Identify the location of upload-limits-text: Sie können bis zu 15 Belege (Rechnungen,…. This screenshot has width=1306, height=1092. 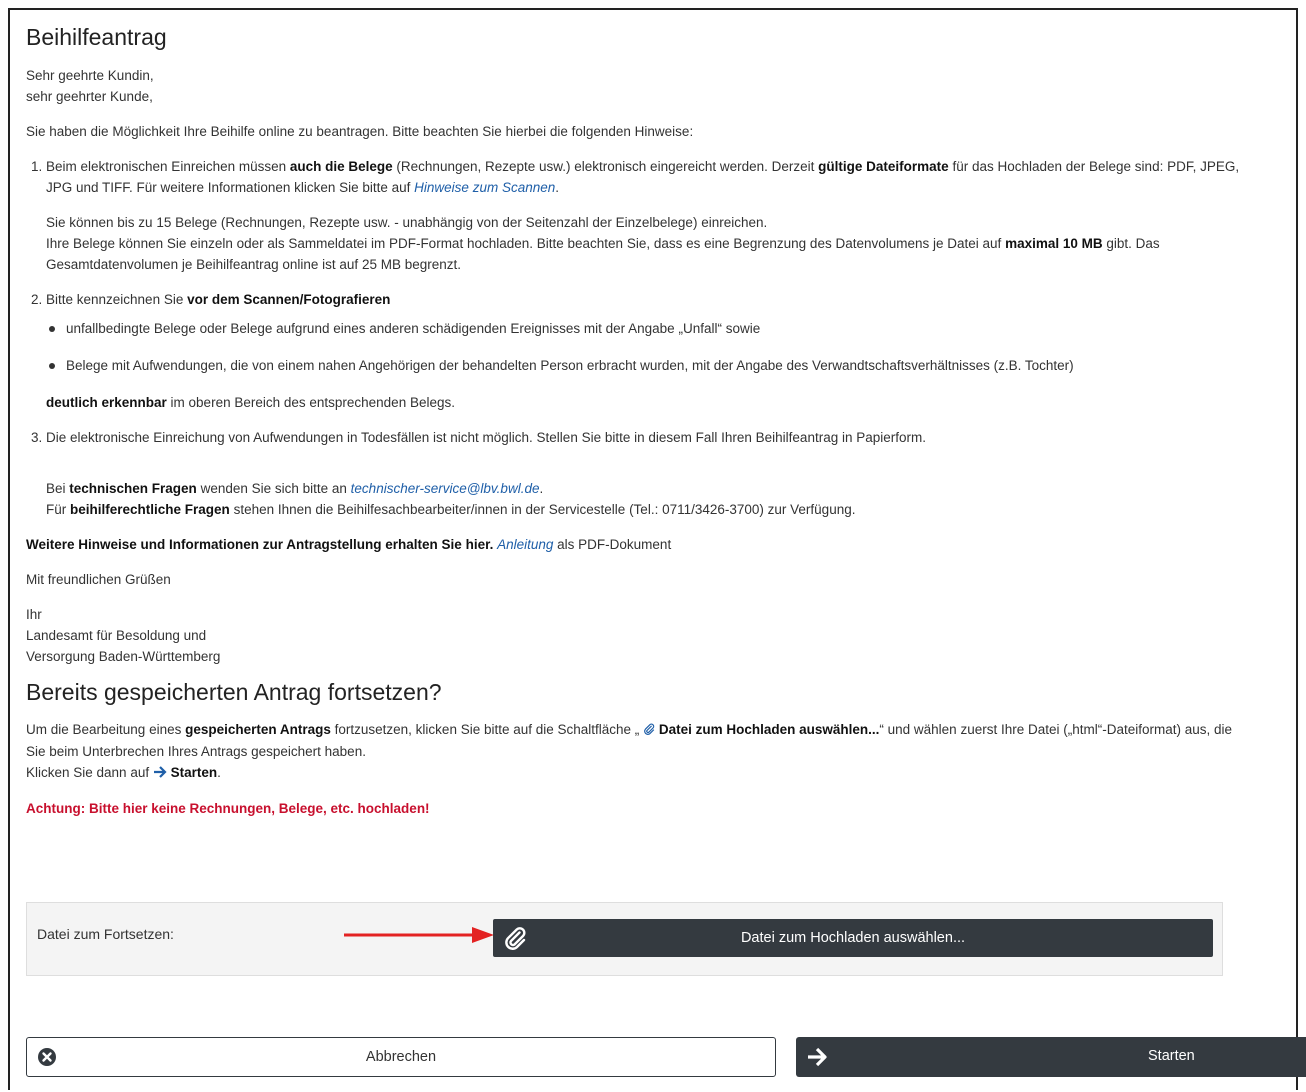
(603, 243).